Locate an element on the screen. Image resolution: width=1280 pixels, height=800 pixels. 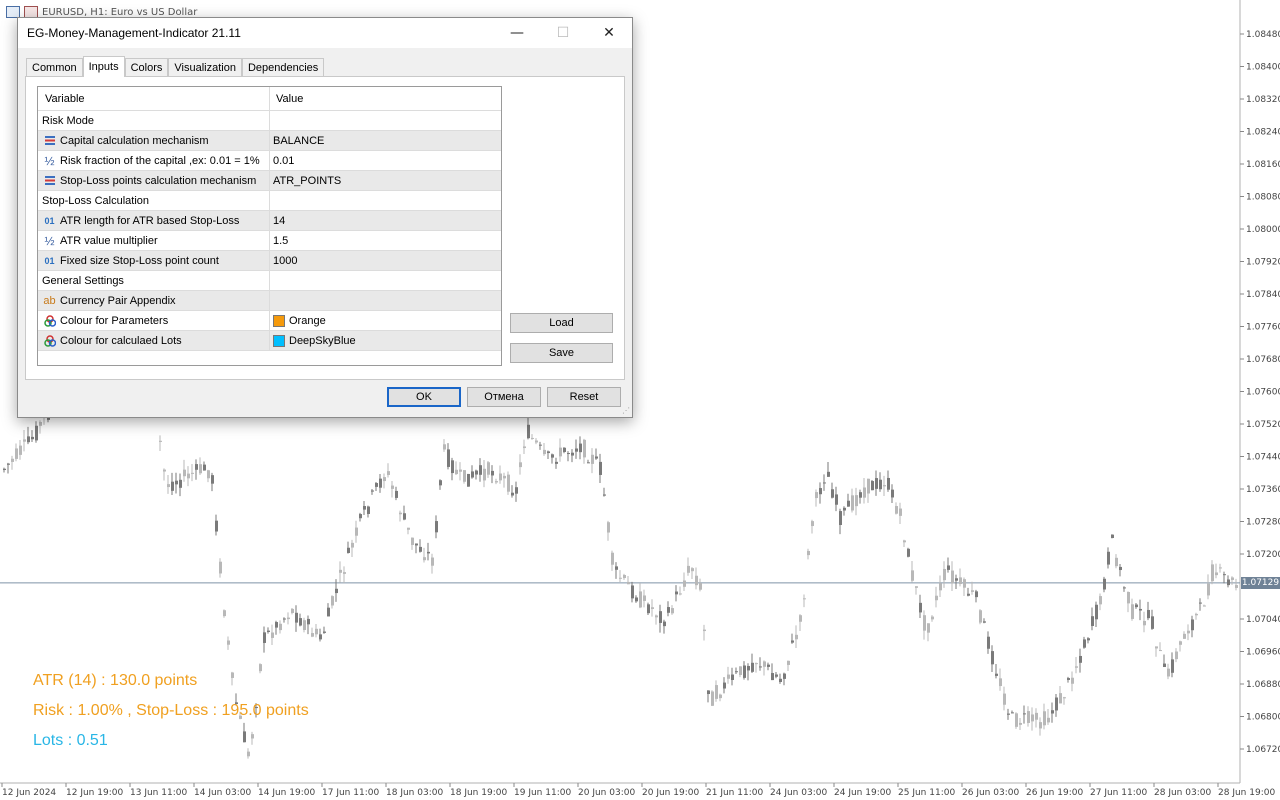
table-row: Colour for calculaed Lots DeepSkyBlue is located at coordinates (269, 341).